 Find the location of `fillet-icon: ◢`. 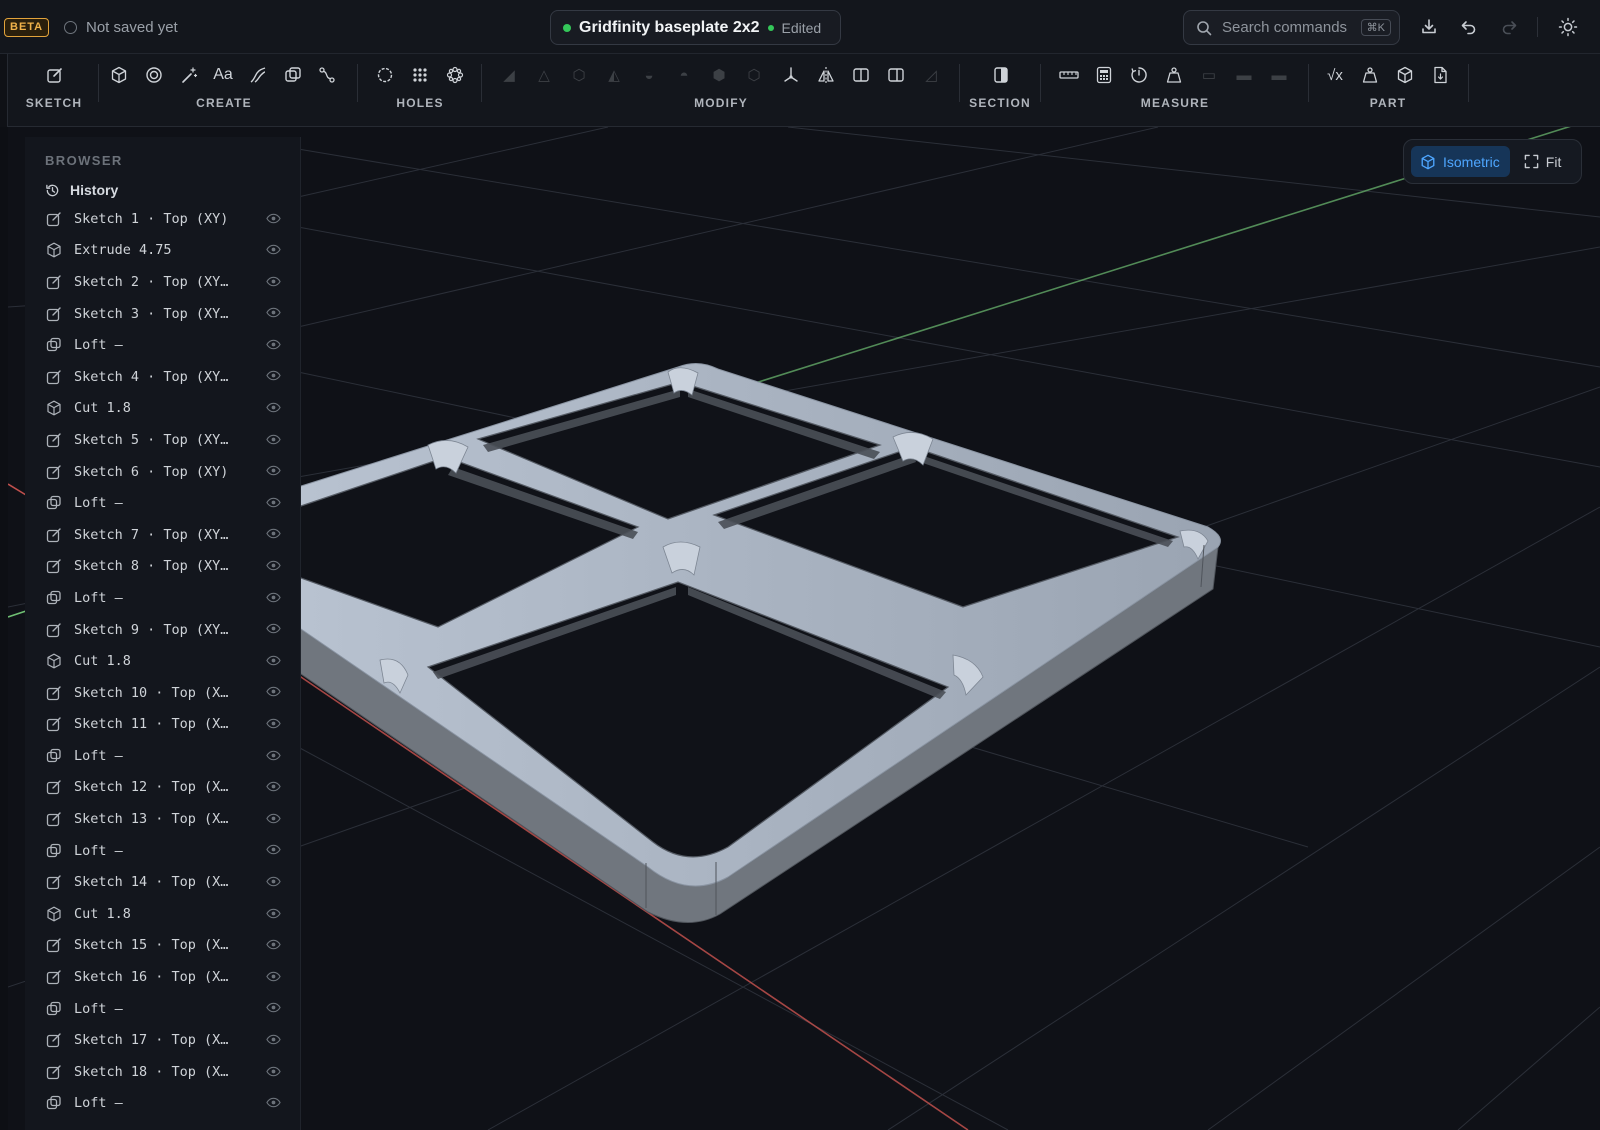

fillet-icon: ◢ is located at coordinates (509, 75).